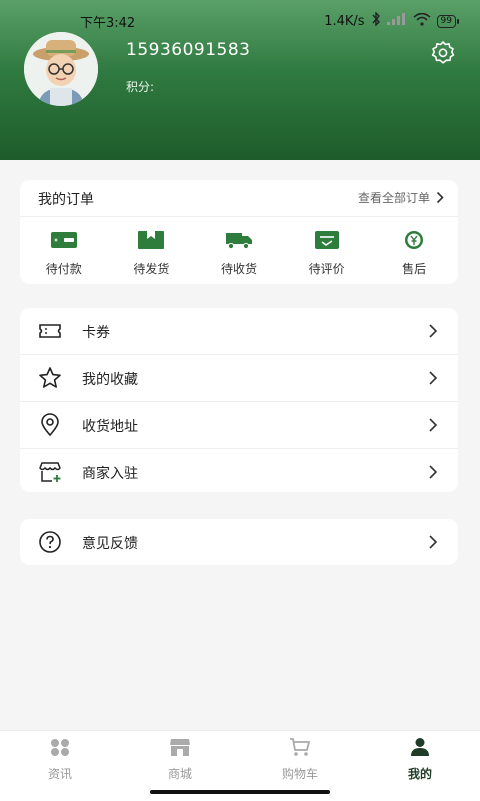 Image resolution: width=480 pixels, height=801 pixels. I want to click on menu-item-feedback: 意见反馈, so click(239, 542).